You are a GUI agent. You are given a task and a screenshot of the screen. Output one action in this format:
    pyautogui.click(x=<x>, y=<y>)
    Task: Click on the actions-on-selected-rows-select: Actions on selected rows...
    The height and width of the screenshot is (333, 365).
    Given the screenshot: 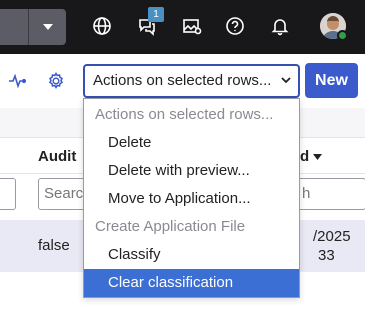 What is the action you would take?
    pyautogui.click(x=191, y=81)
    